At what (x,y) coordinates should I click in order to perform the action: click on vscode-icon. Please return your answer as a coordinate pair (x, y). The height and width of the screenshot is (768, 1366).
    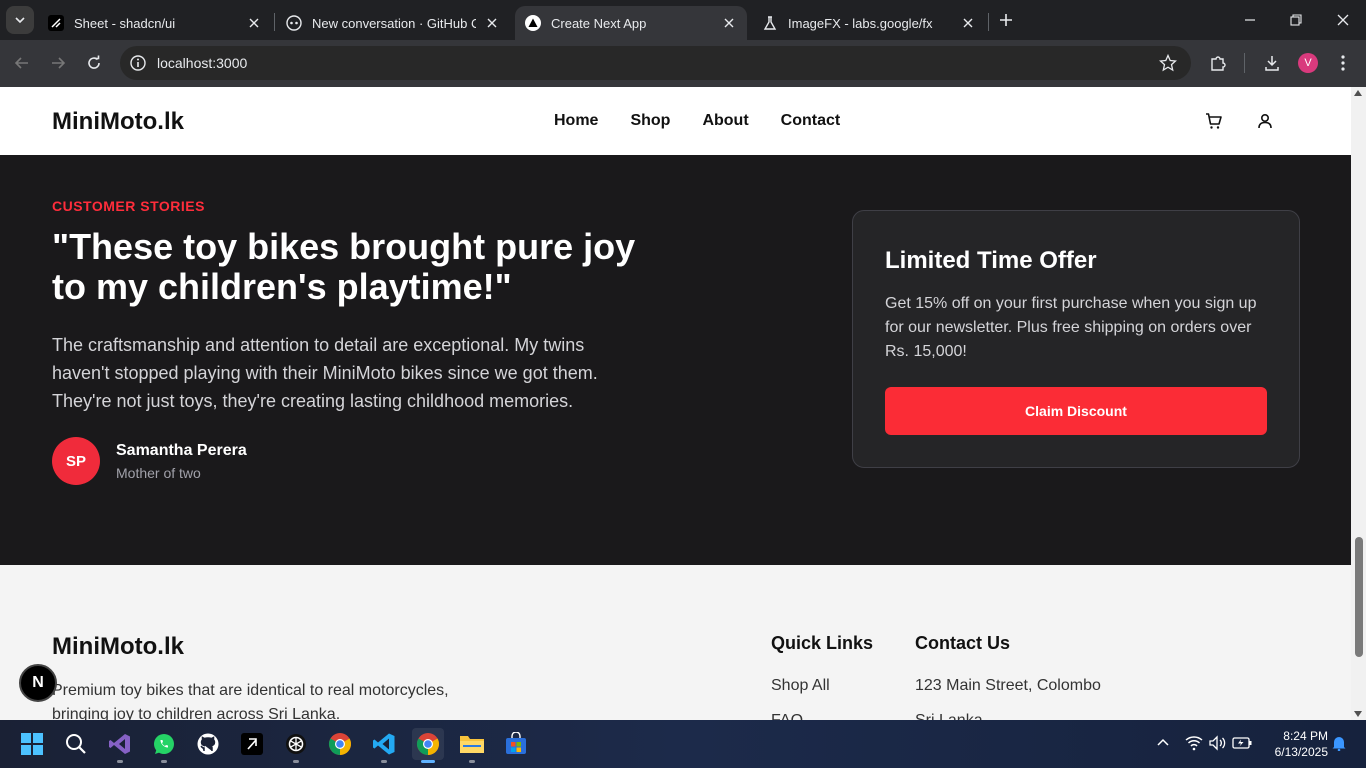
    Looking at the image, I should click on (384, 744).